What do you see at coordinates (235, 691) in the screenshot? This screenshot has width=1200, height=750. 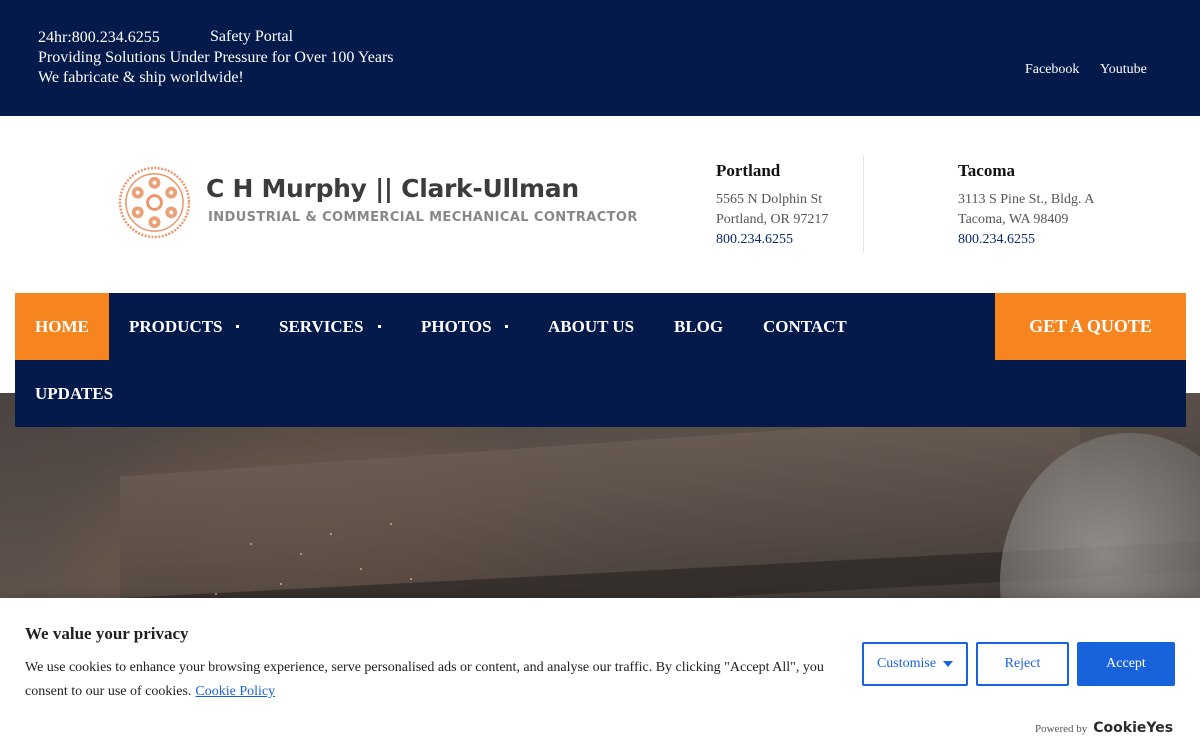 I see `cookie-policy-link: Cookie Policy` at bounding box center [235, 691].